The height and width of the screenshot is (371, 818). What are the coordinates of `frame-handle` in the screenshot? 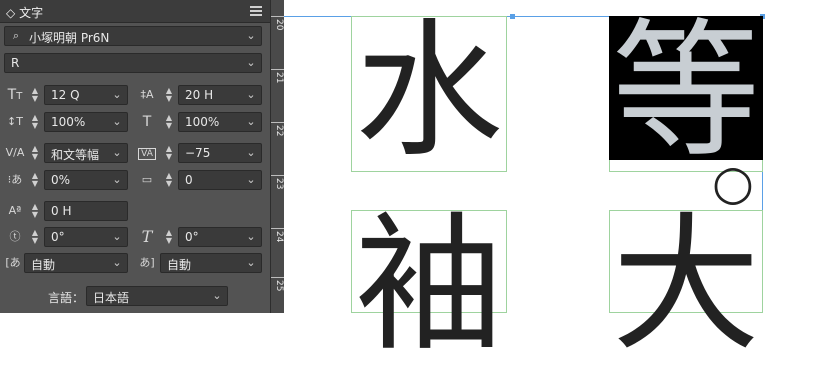 It's located at (512, 16).